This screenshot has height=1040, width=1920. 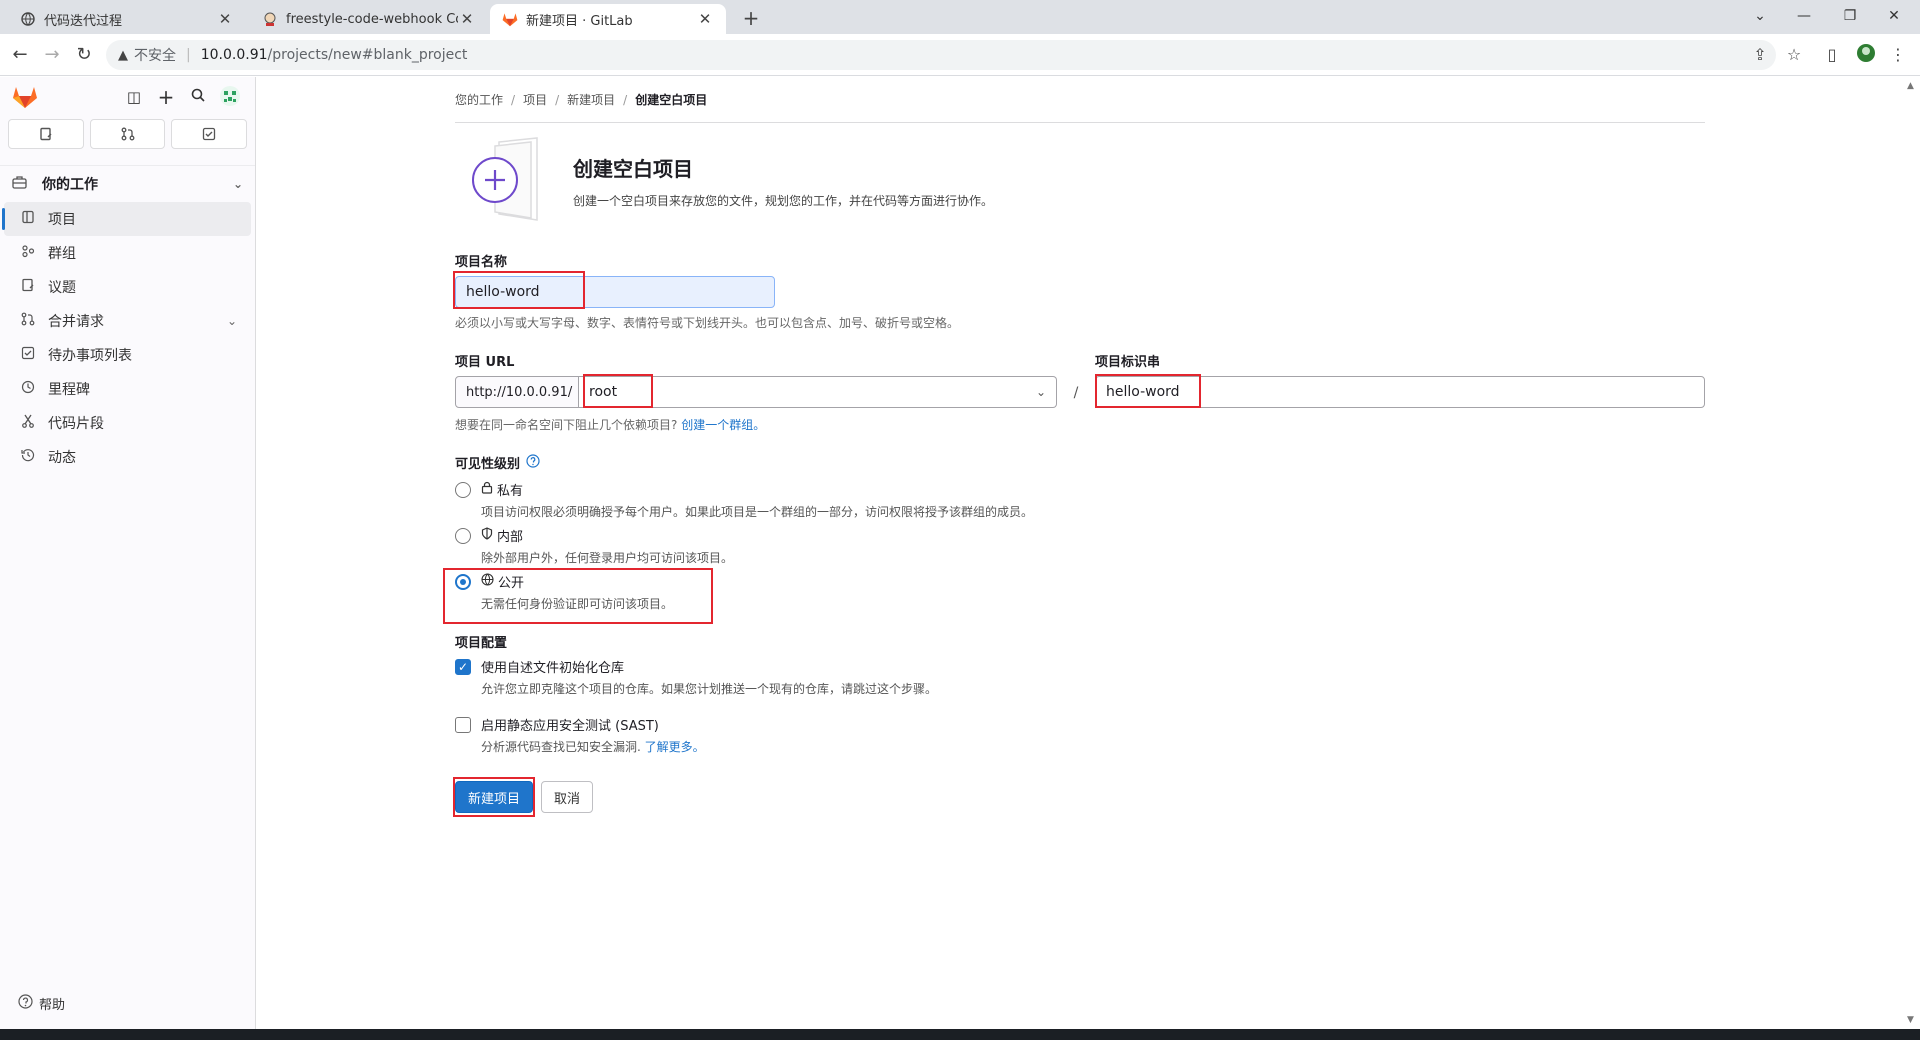 What do you see at coordinates (1894, 16) in the screenshot?
I see `window-close-button: ✕` at bounding box center [1894, 16].